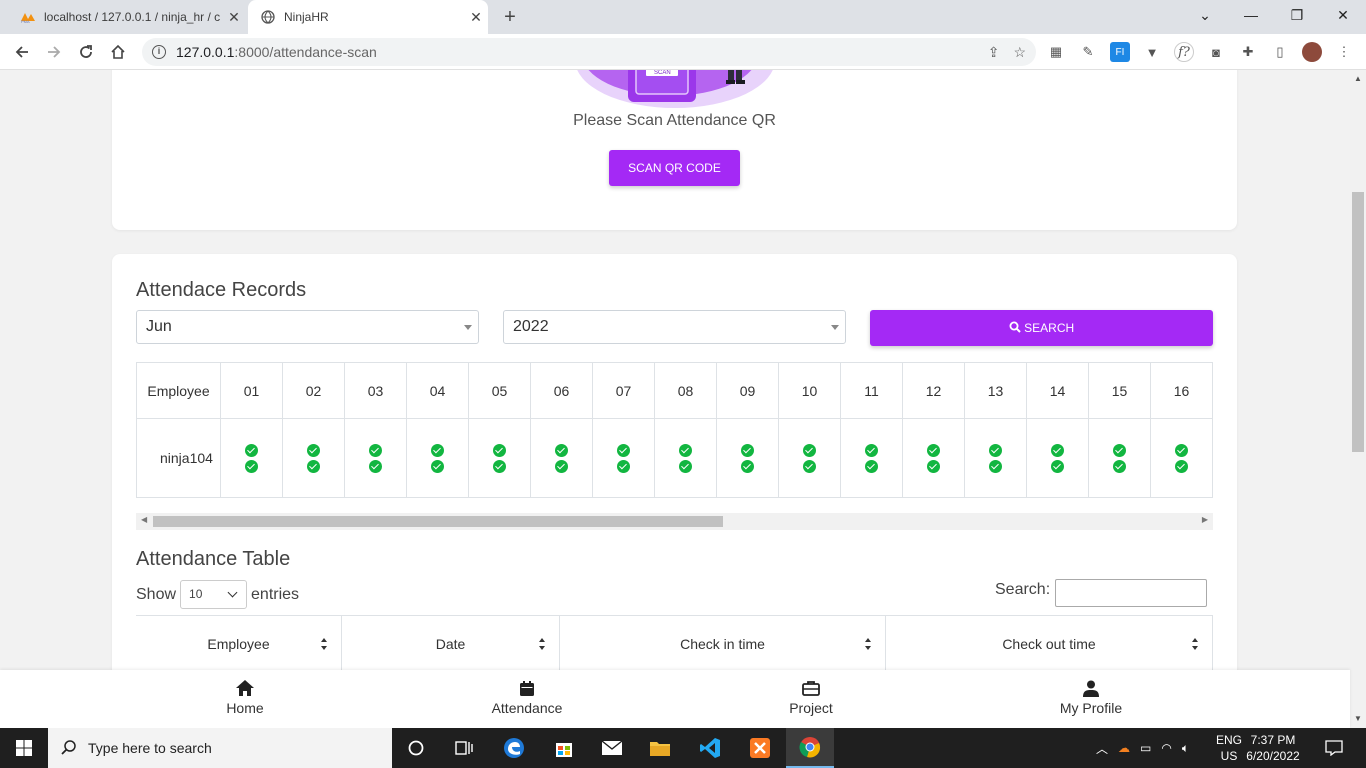 Image resolution: width=1366 pixels, height=768 pixels. Describe the element at coordinates (1248, 52) in the screenshot. I see `puzzle-extensions-icon: ✚` at that location.